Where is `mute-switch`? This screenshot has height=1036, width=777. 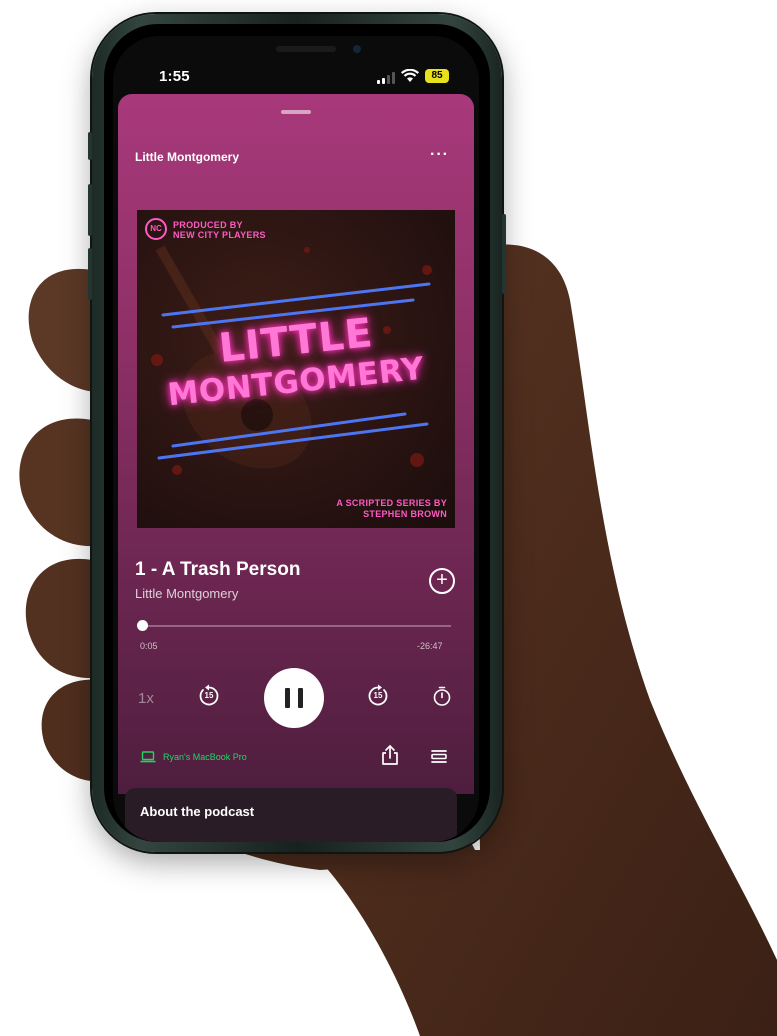
mute-switch is located at coordinates (90, 146).